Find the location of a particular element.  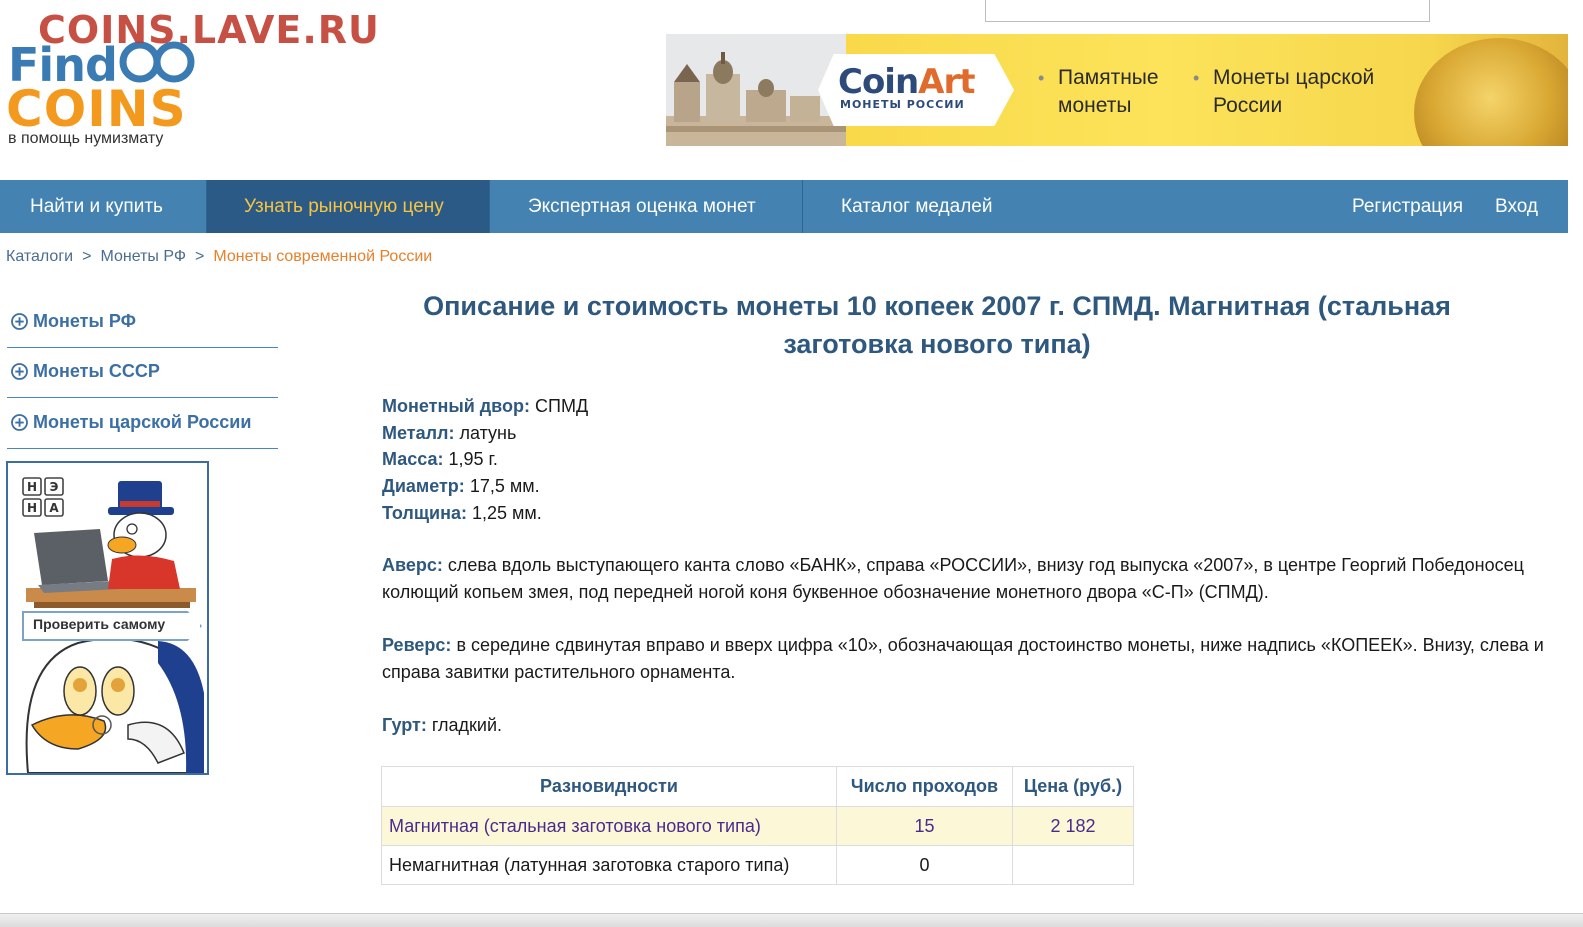

sidebar-item-label: Монеты царской России is located at coordinates (142, 422).